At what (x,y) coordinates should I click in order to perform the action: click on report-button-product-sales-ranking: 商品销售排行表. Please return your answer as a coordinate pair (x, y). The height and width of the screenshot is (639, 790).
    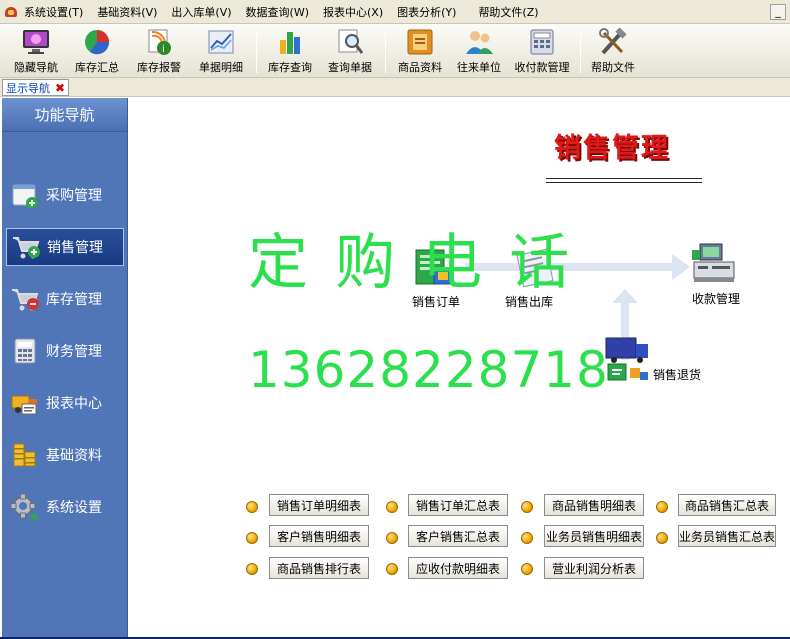
    Looking at the image, I should click on (319, 568).